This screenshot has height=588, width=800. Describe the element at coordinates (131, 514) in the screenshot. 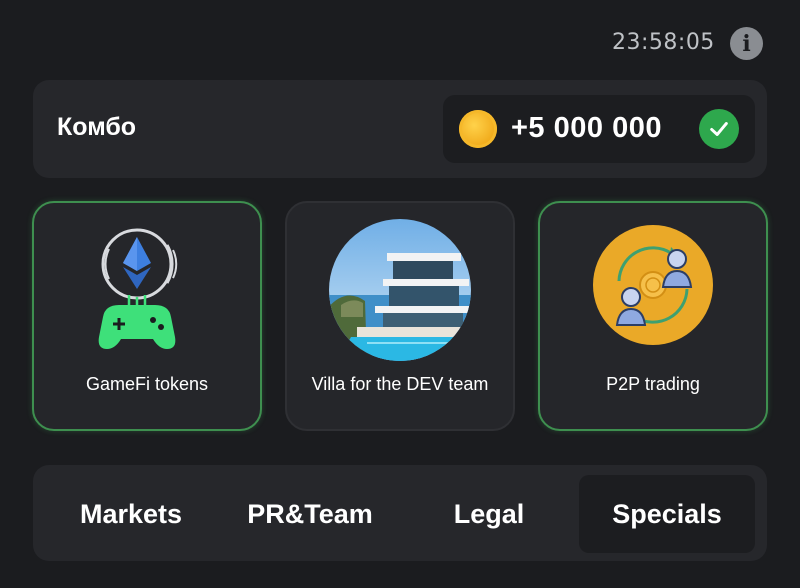

I see `tab-markets: Markets` at that location.